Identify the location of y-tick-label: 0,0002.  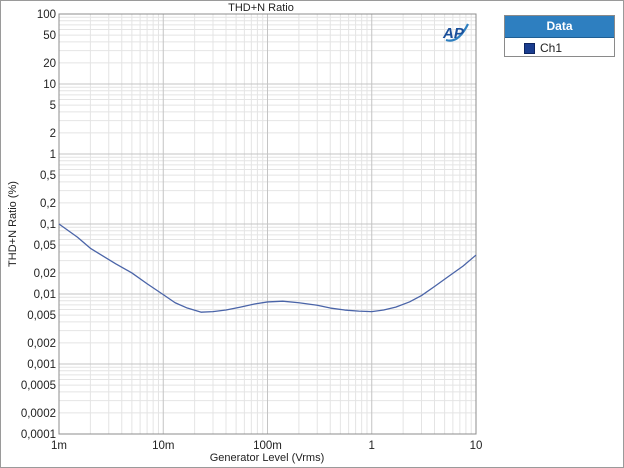
(38, 414).